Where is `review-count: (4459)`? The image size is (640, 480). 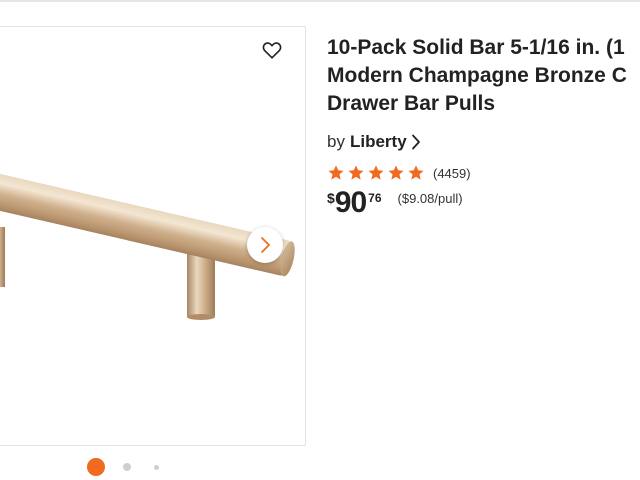 review-count: (4459) is located at coordinates (452, 173).